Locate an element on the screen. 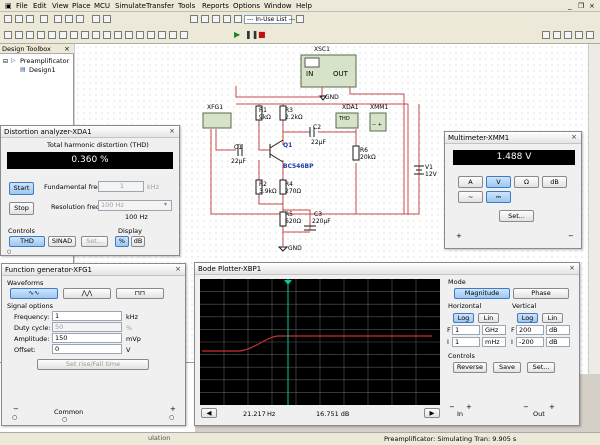  cursor-x-value: 21.217 is located at coordinates (254, 414).